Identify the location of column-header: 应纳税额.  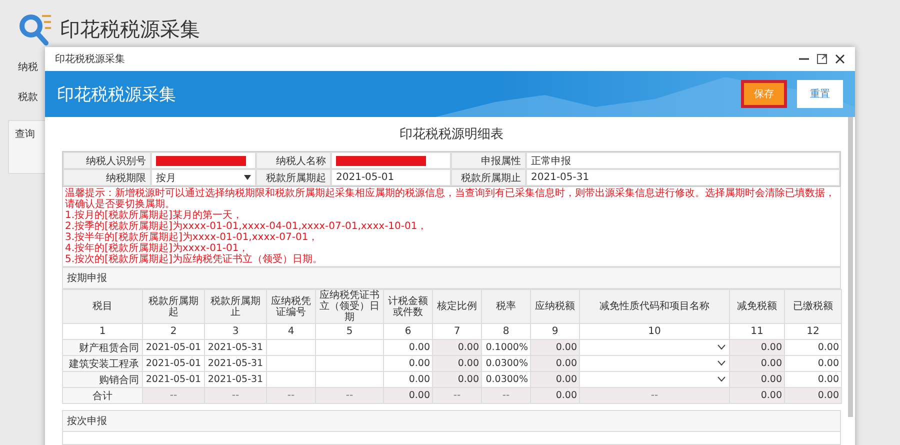
(555, 307).